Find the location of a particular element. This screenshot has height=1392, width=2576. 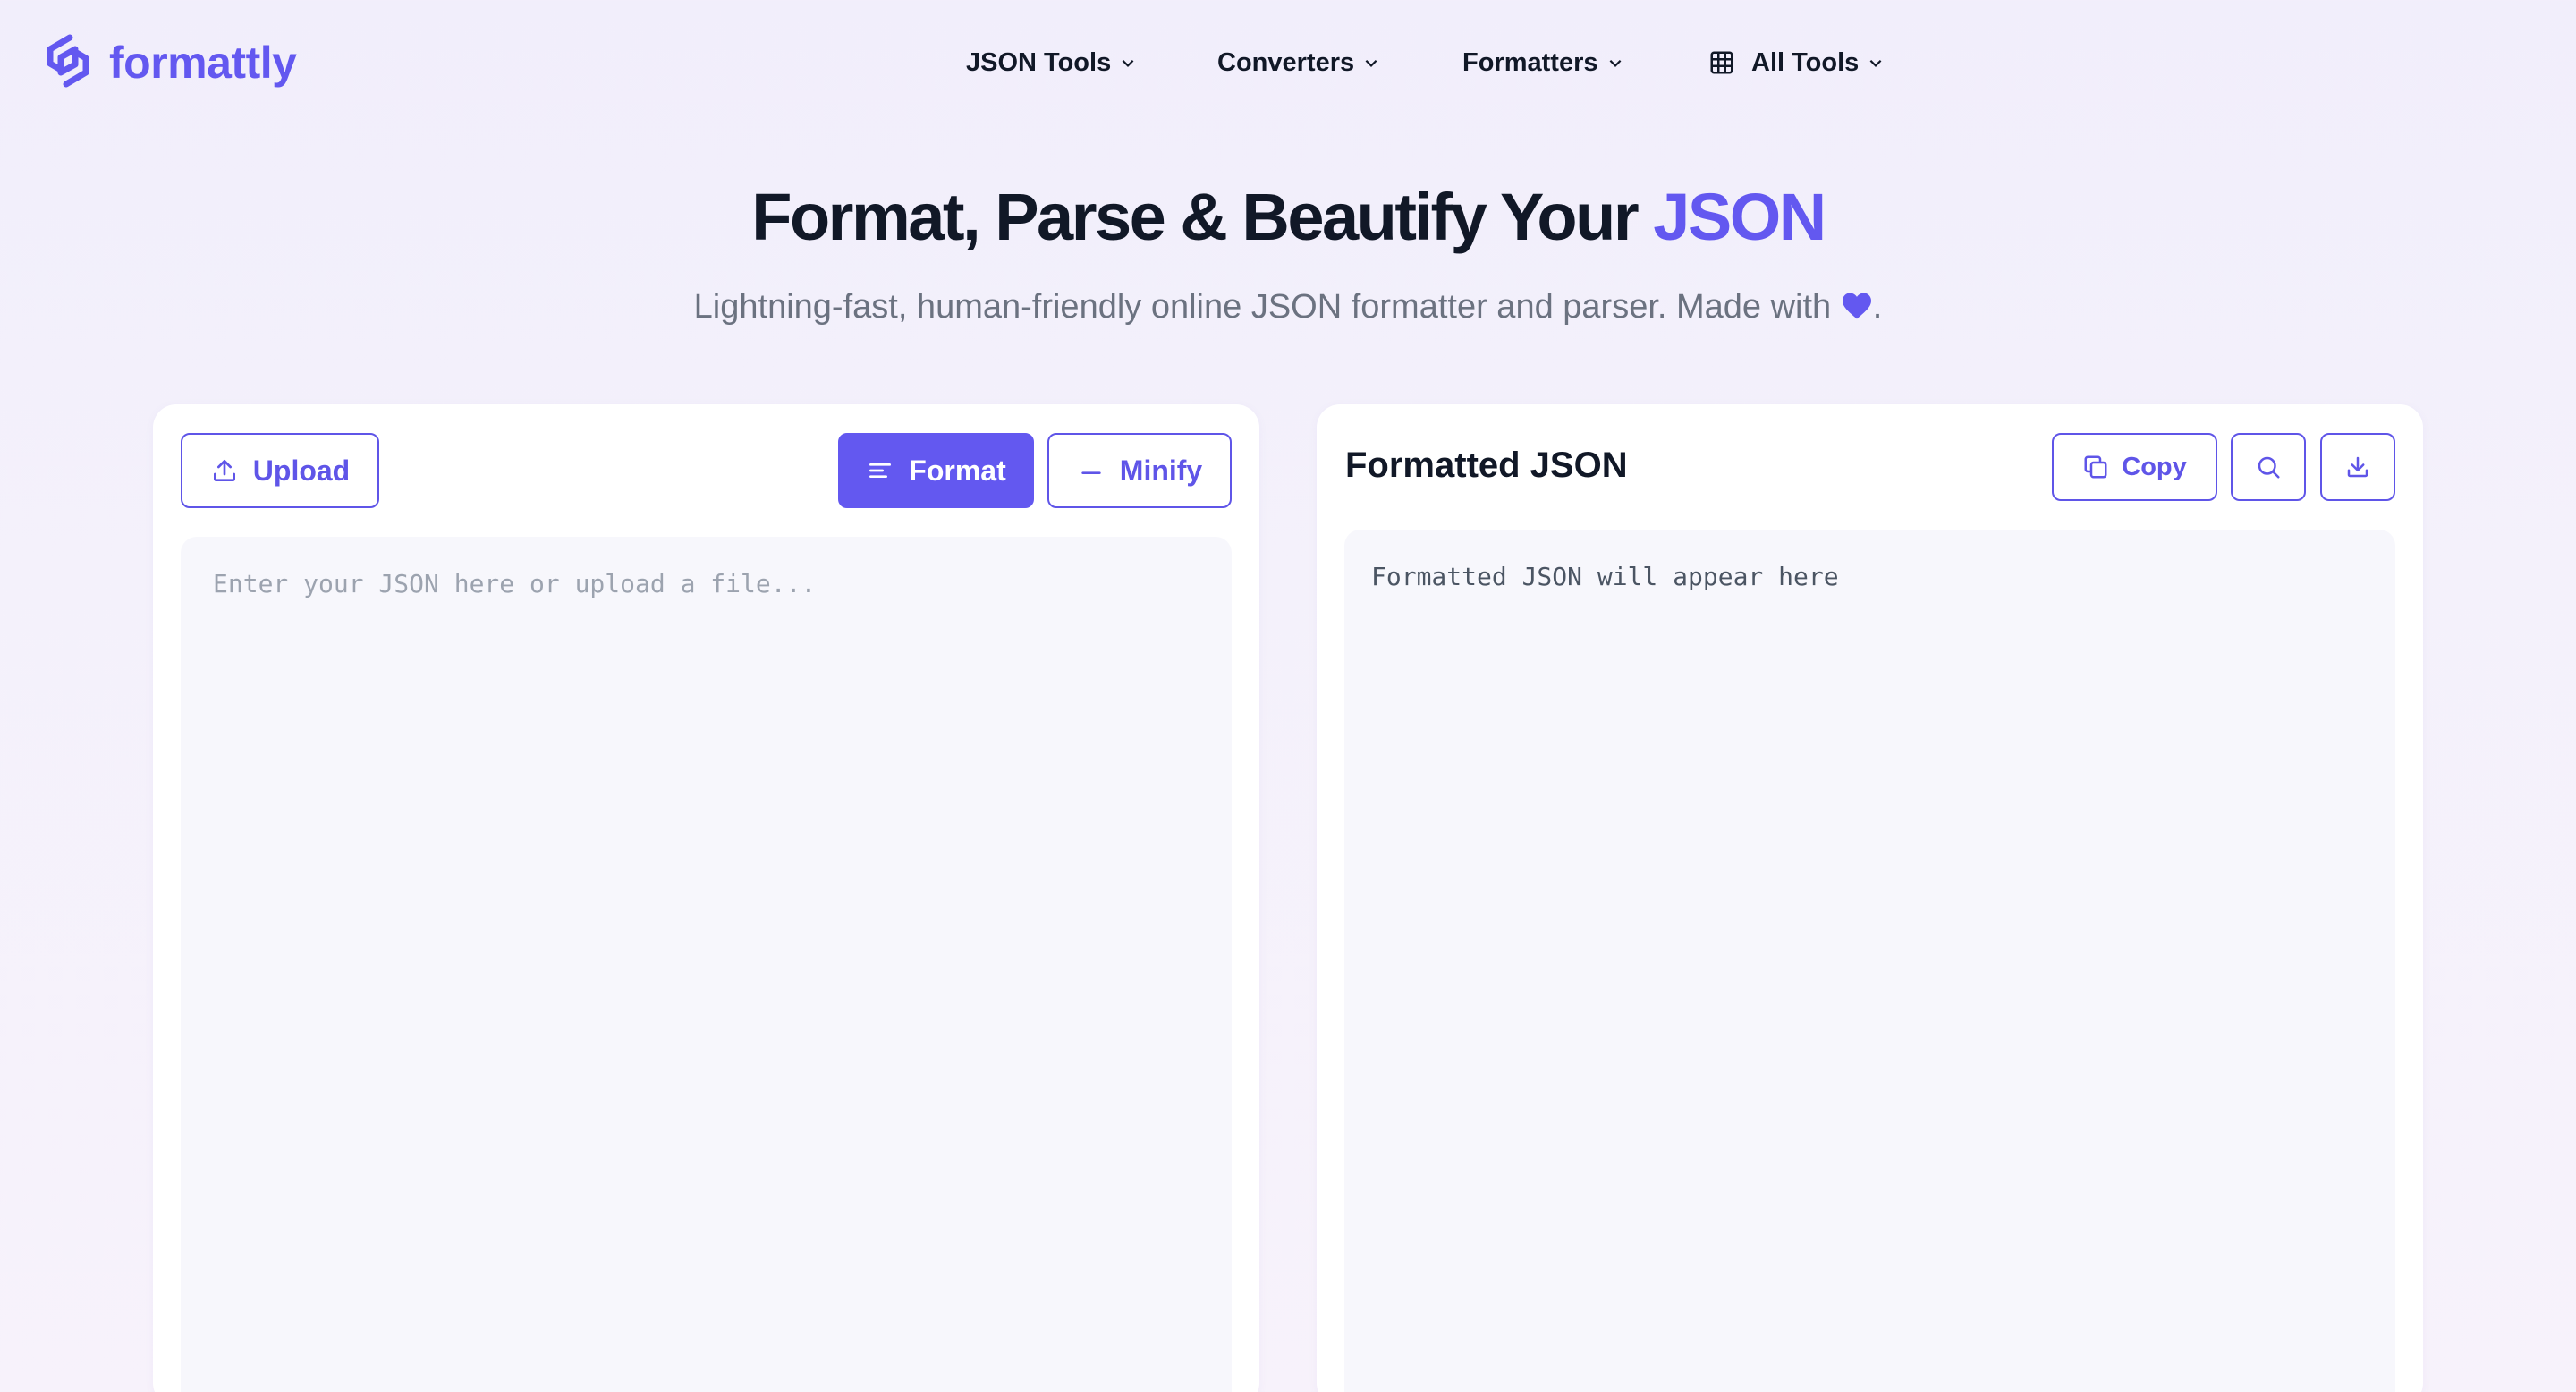

nav-all-tools: All Tools is located at coordinates (1796, 62).